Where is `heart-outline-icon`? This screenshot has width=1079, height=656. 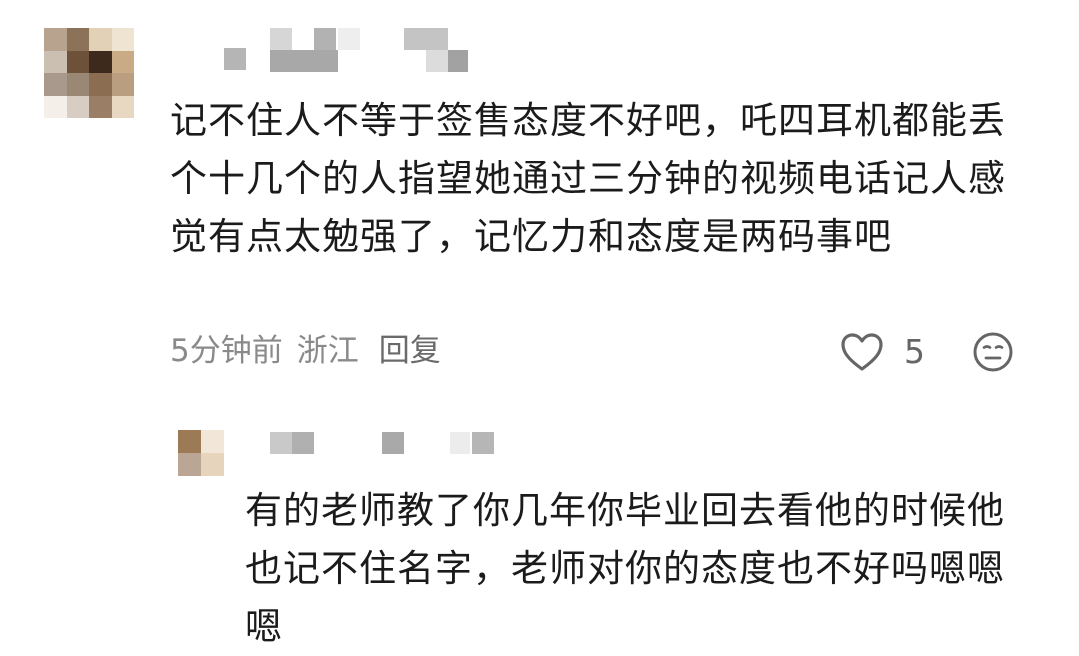
heart-outline-icon is located at coordinates (862, 352).